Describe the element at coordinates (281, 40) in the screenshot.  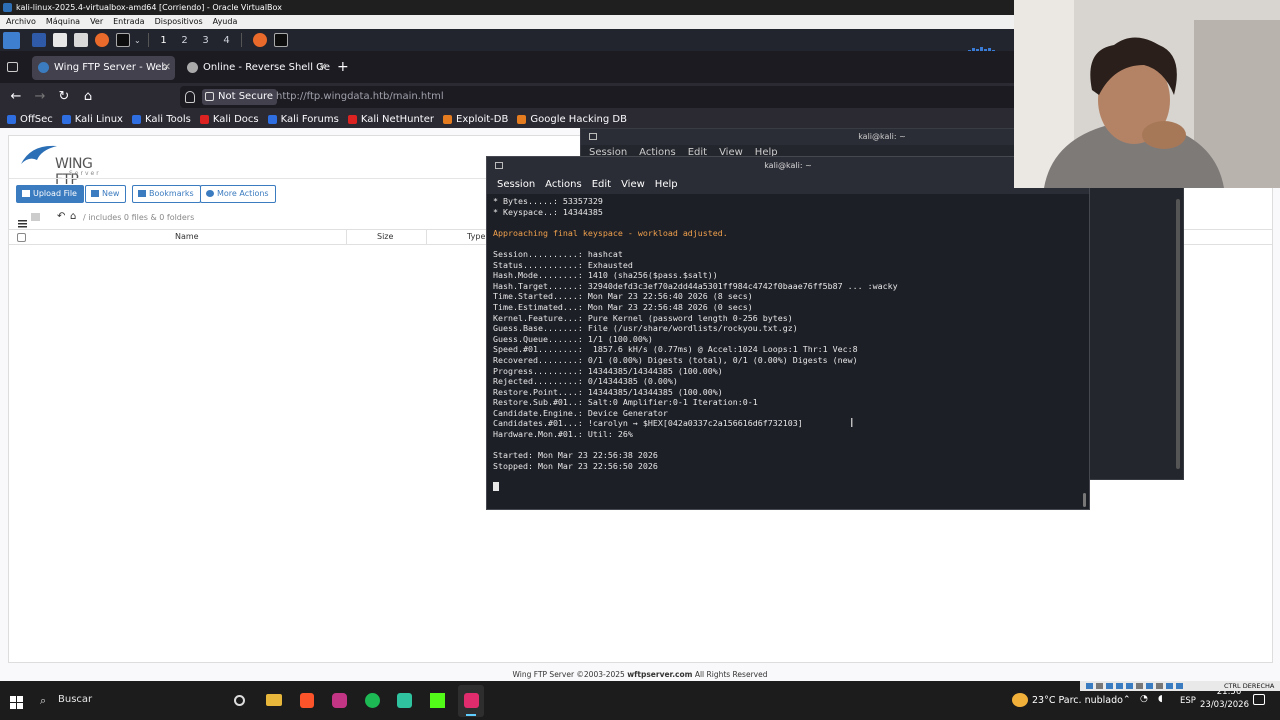
I see `terminal-window-icon` at that location.